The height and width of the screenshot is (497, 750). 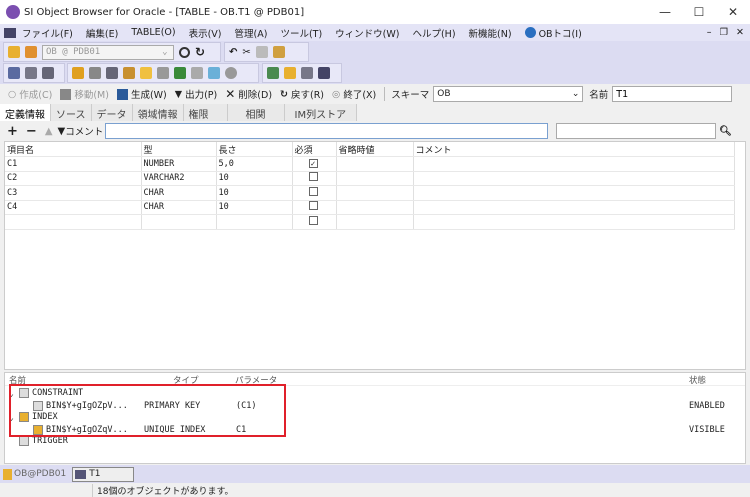 What do you see at coordinates (73, 193) in the screenshot?
I see `cell-name: C3` at bounding box center [73, 193].